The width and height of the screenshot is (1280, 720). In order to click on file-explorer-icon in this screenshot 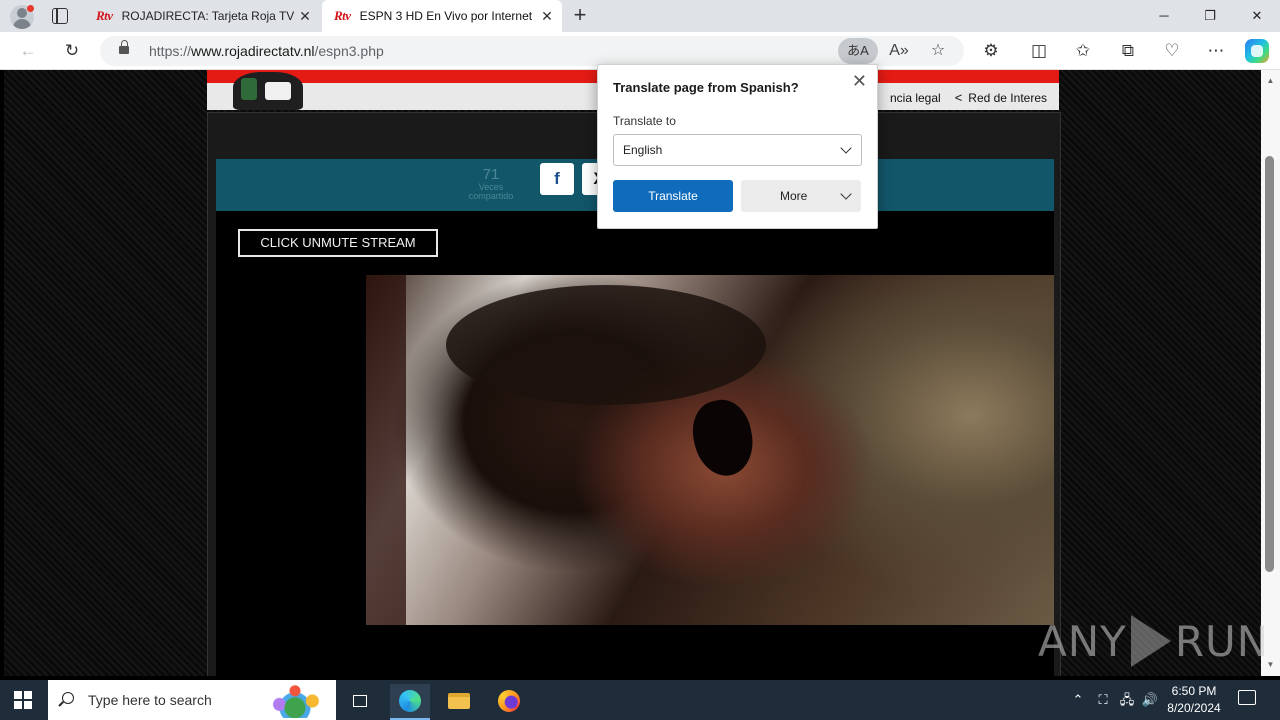, I will do `click(459, 702)`.